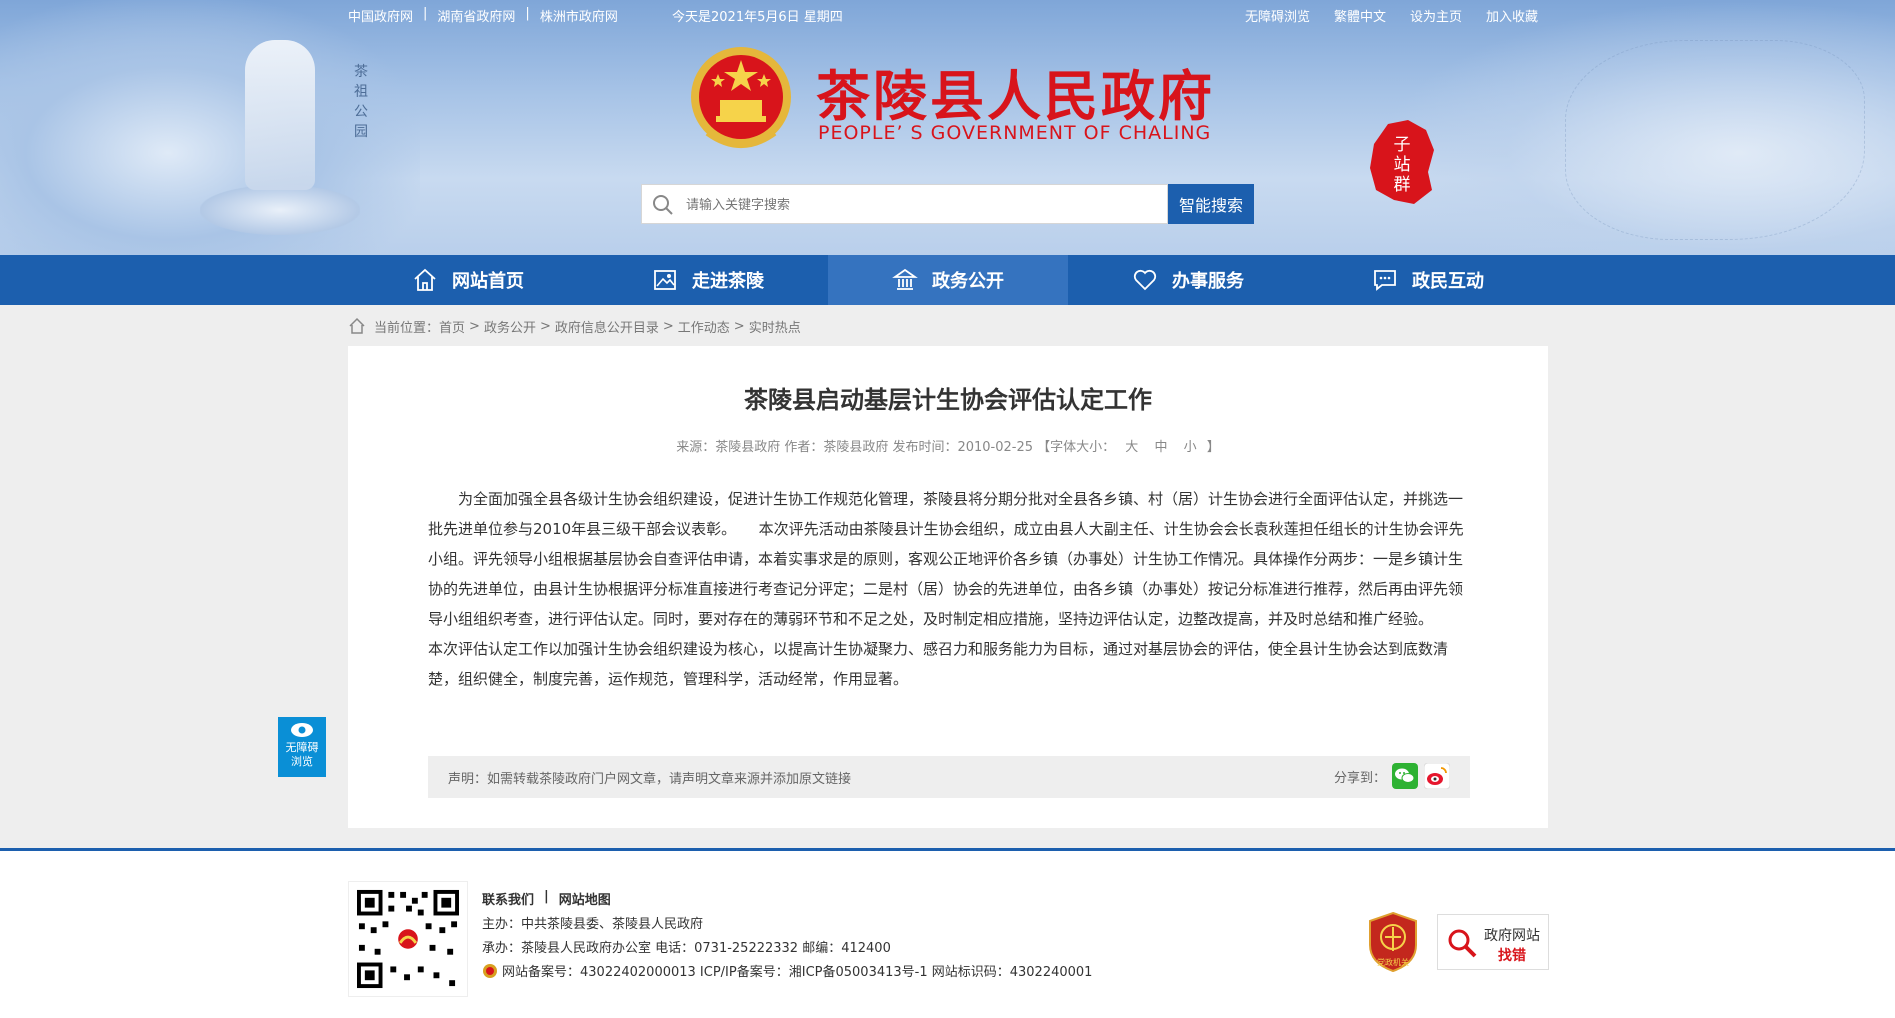 The width and height of the screenshot is (1895, 1018). I want to click on link-traditional-chinese: 繁體中文, so click(1360, 15).